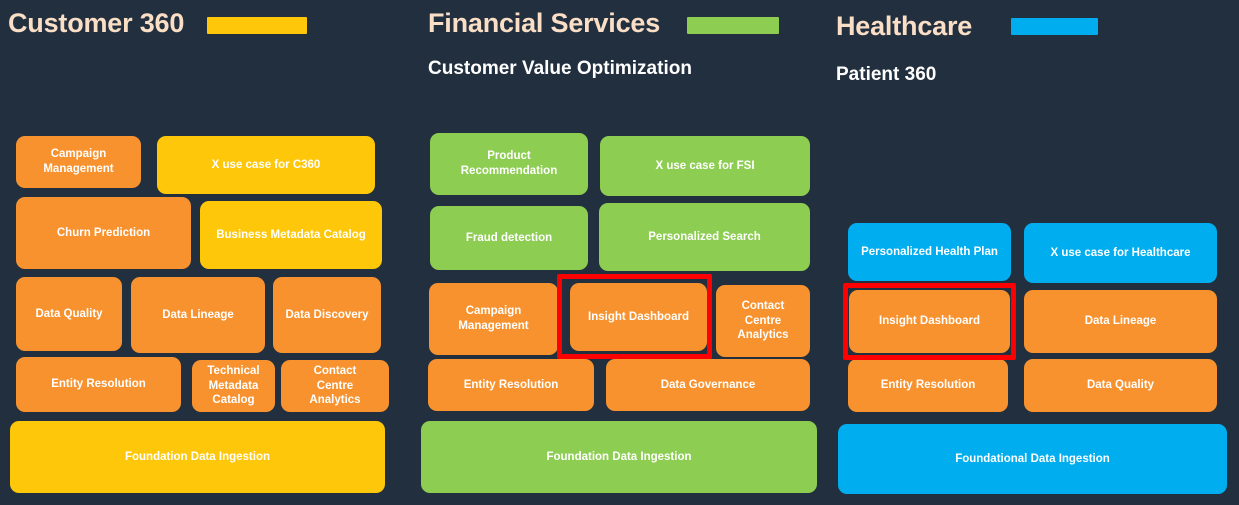 This screenshot has height=505, width=1239. I want to click on tile-financial-services-insight-dashboard: Insight Dashboard, so click(638, 317).